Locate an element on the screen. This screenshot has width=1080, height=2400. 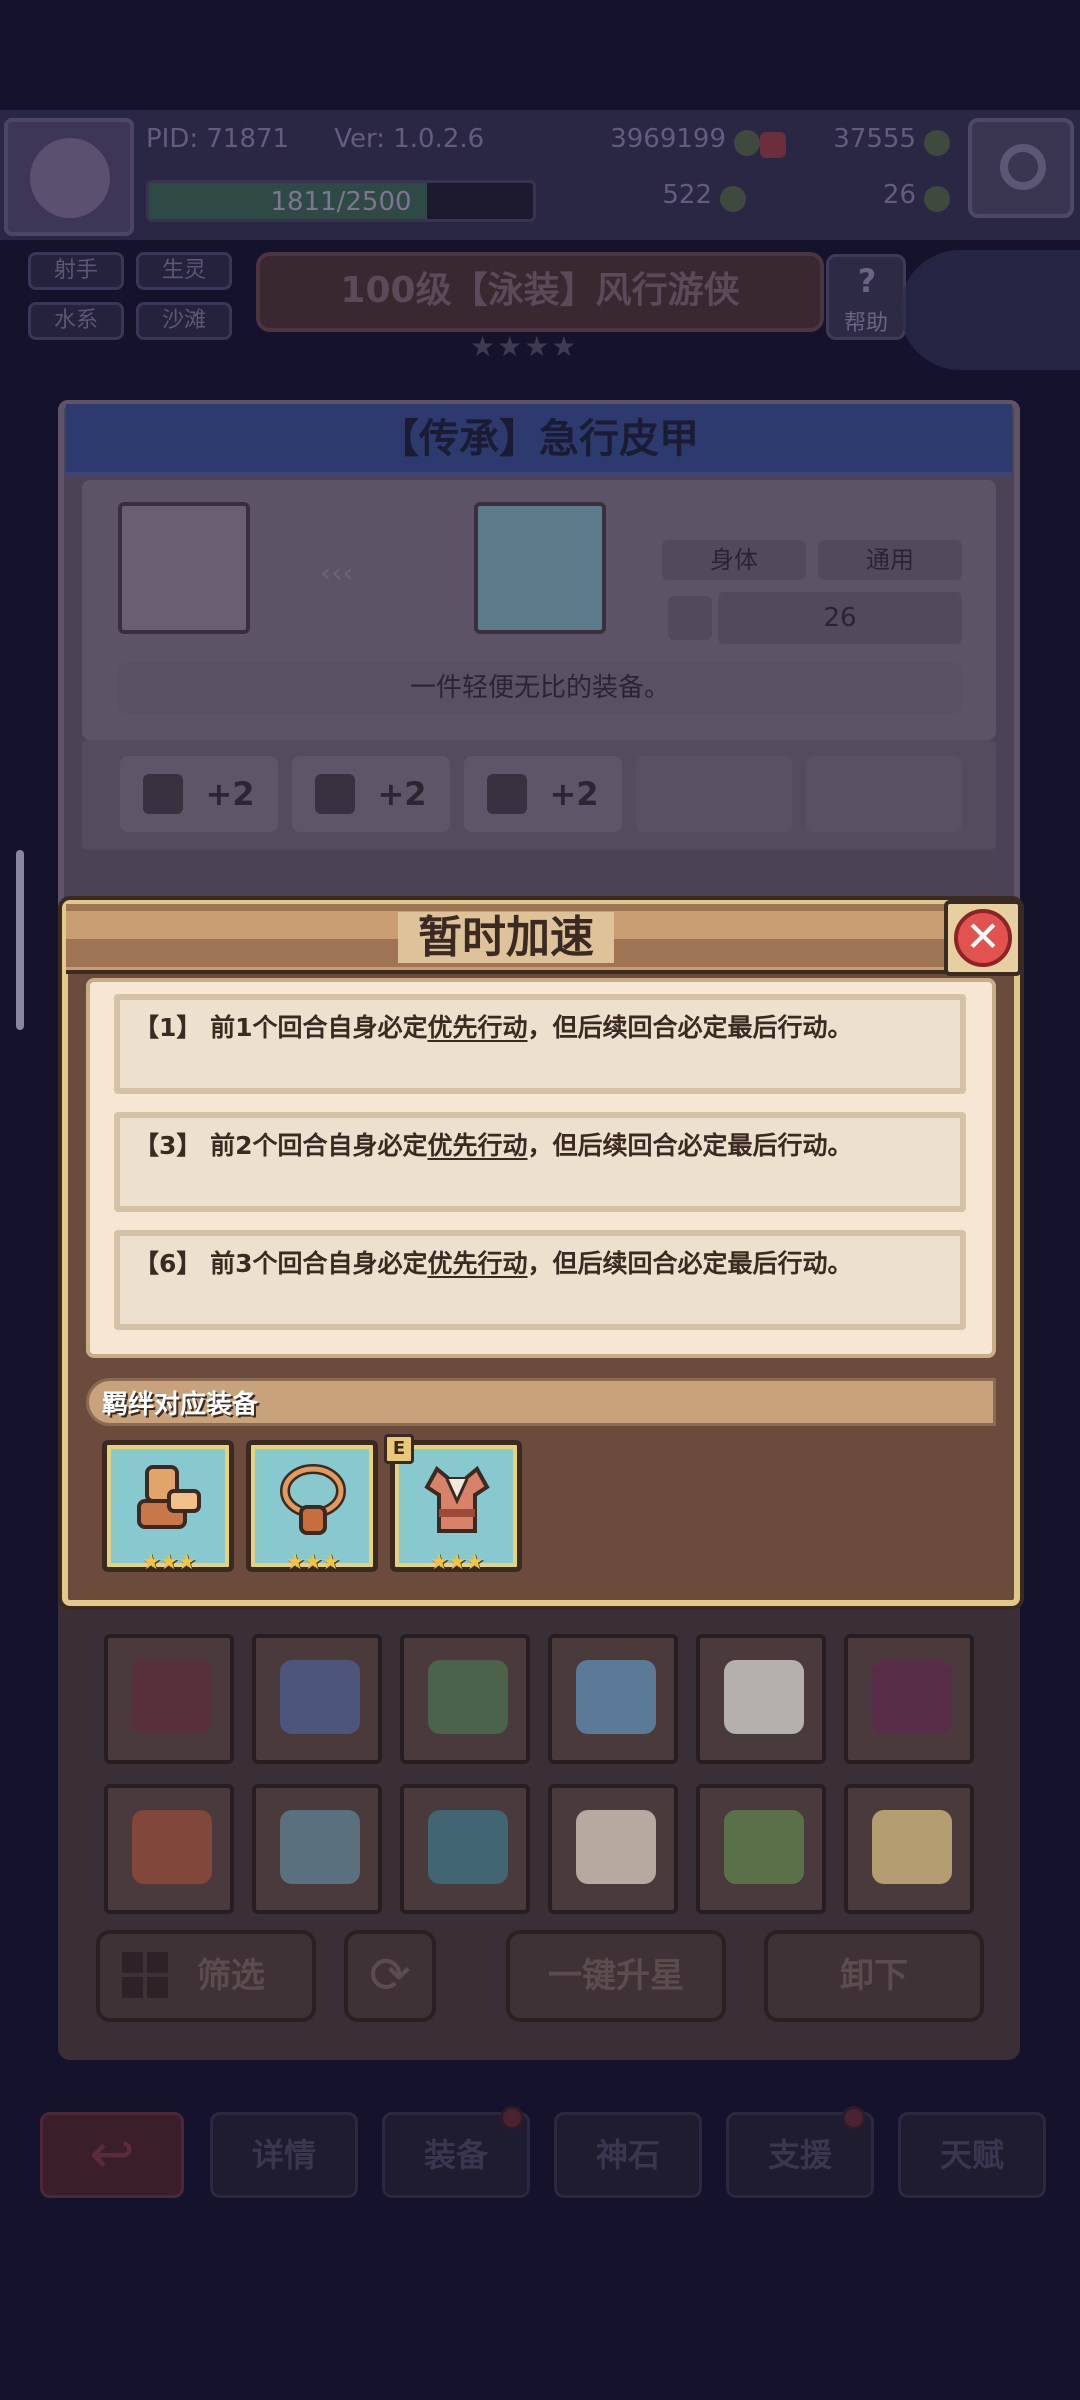
level-icon is located at coordinates (690, 618).